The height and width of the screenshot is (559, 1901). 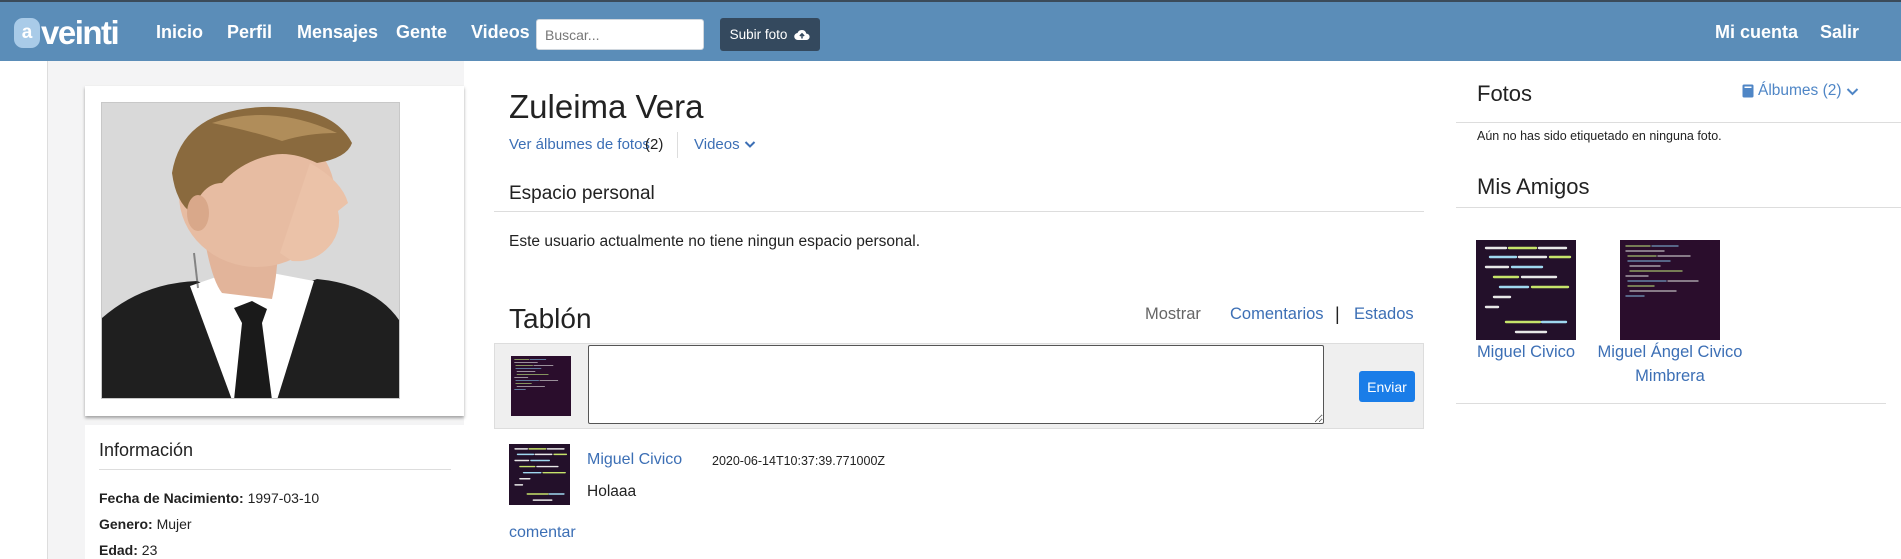 I want to click on friend-name-link: Miguel Ángel Civico Mimbrera, so click(x=1670, y=364).